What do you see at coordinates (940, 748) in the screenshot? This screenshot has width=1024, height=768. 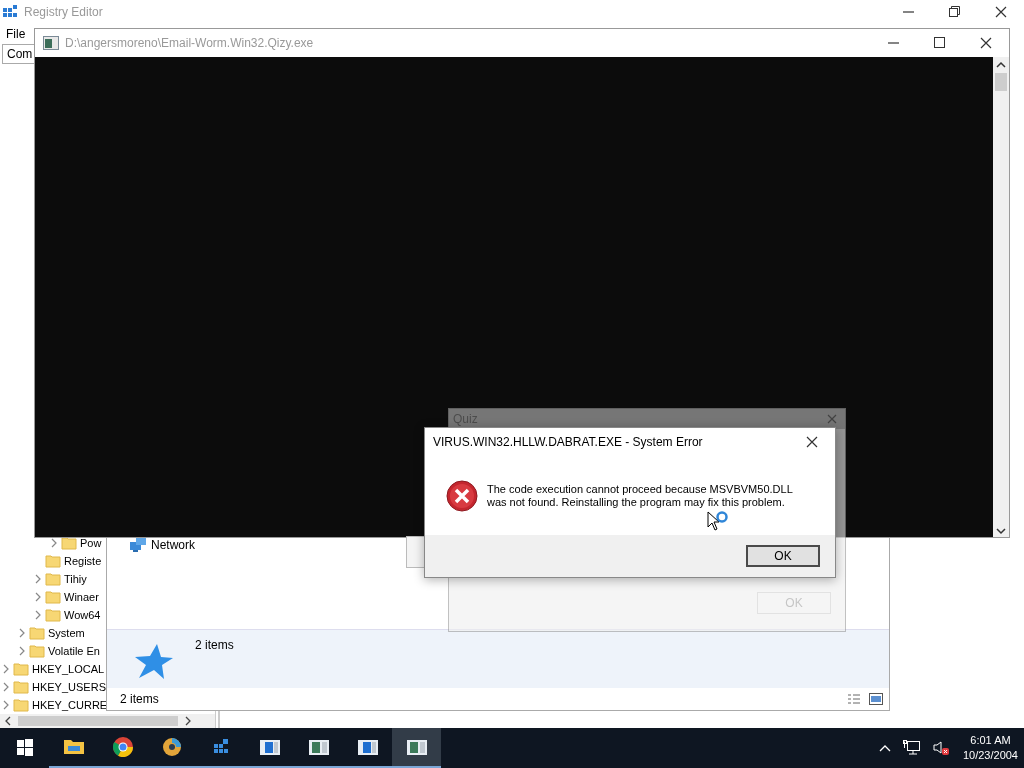 I see `muted-speaker-icon` at bounding box center [940, 748].